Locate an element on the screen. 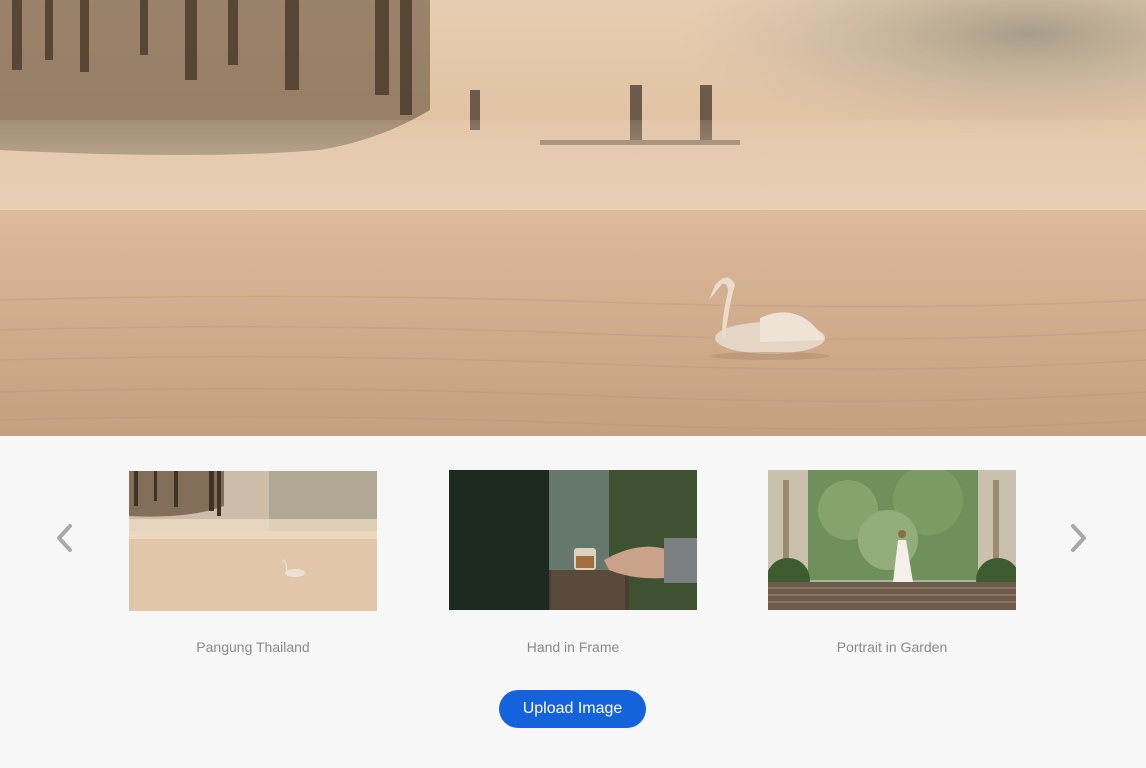 This screenshot has width=1146, height=768. thumbnail-hand-photo is located at coordinates (573, 540).